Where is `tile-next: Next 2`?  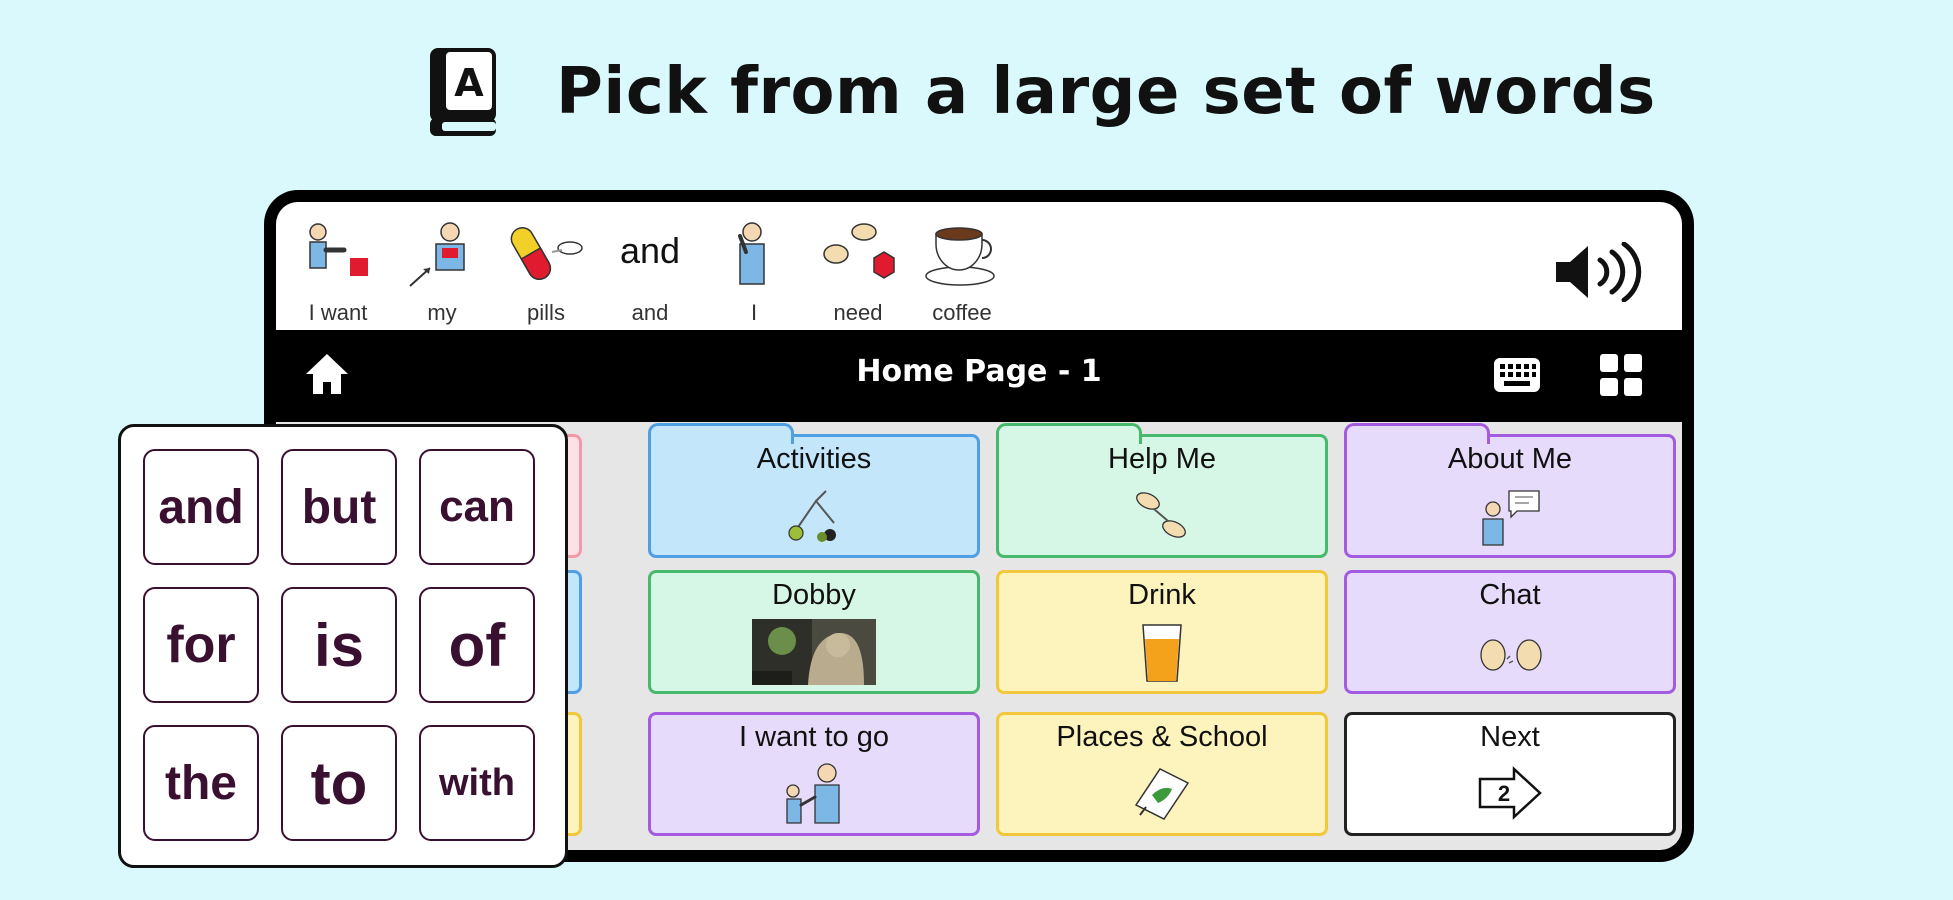 tile-next: Next 2 is located at coordinates (1510, 774).